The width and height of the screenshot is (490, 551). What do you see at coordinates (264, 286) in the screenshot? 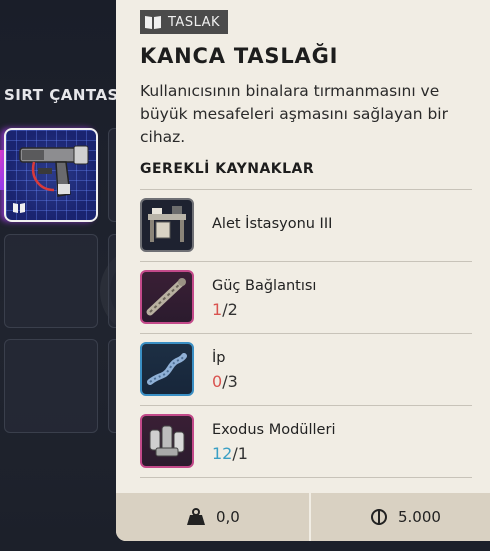
I see `requirement-name: Güç Bağlantısı` at bounding box center [264, 286].